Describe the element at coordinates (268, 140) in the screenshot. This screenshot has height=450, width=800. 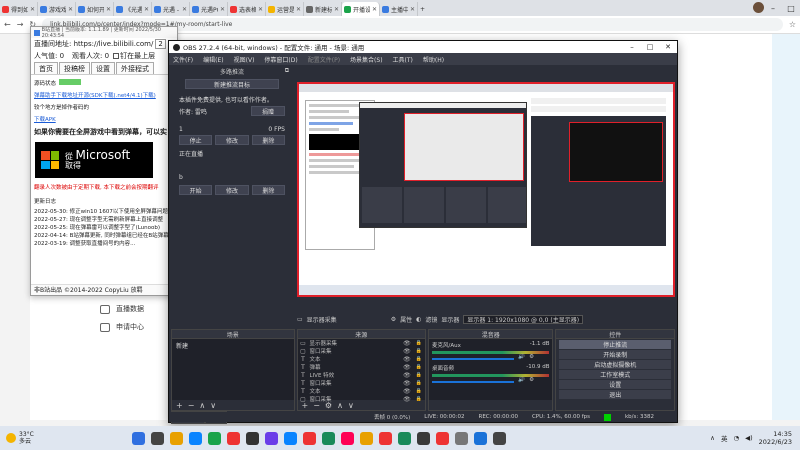
I see `delete-button: 删除` at that location.